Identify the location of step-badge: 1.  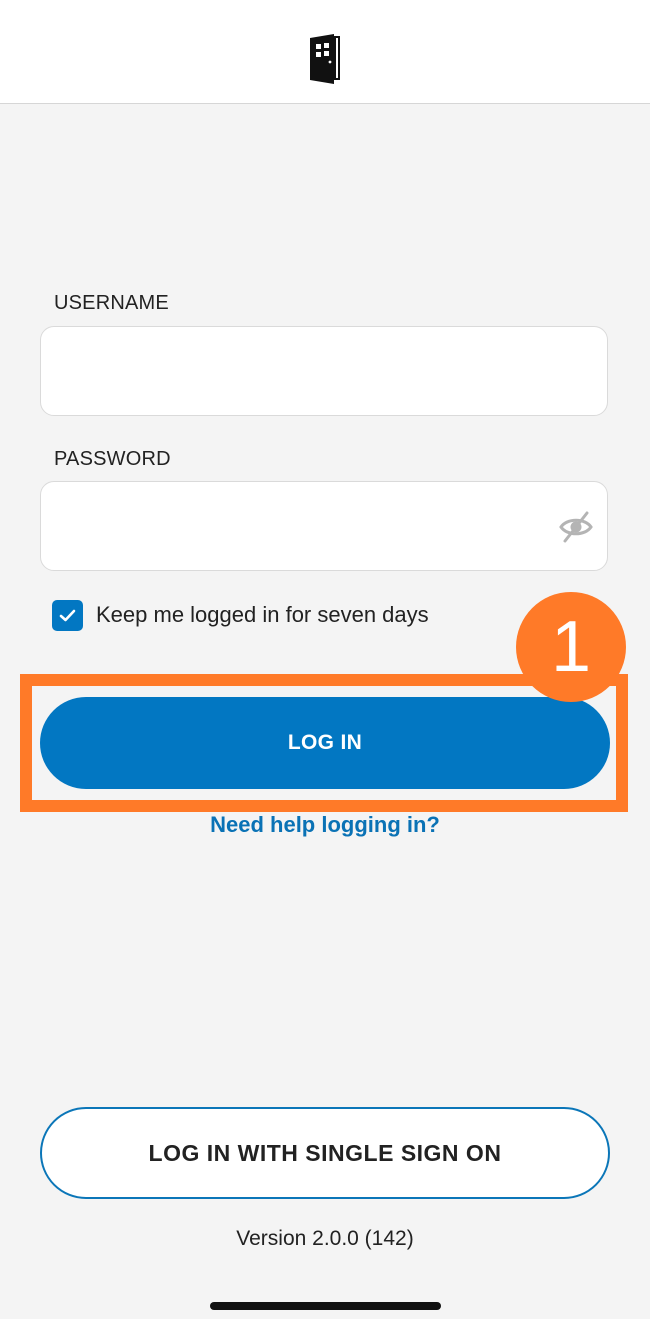
(571, 647).